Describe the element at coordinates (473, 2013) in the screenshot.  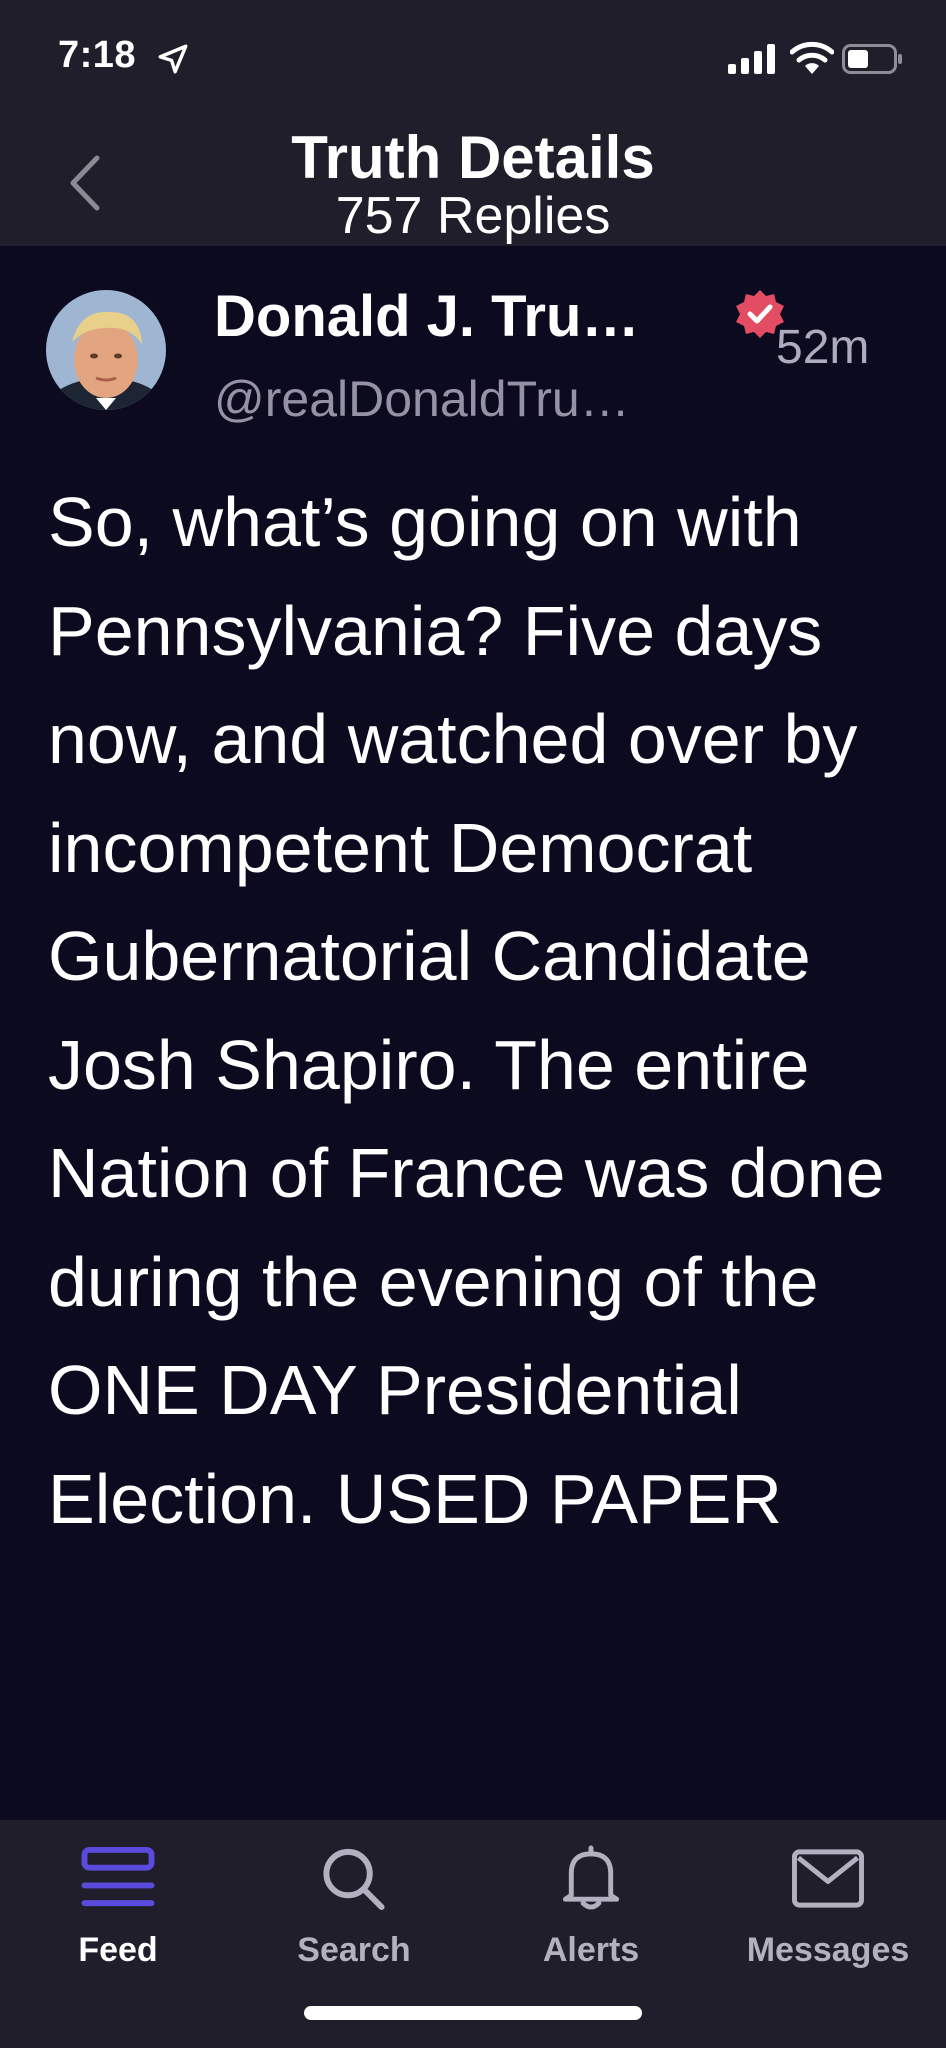
I see `home-indicator` at that location.